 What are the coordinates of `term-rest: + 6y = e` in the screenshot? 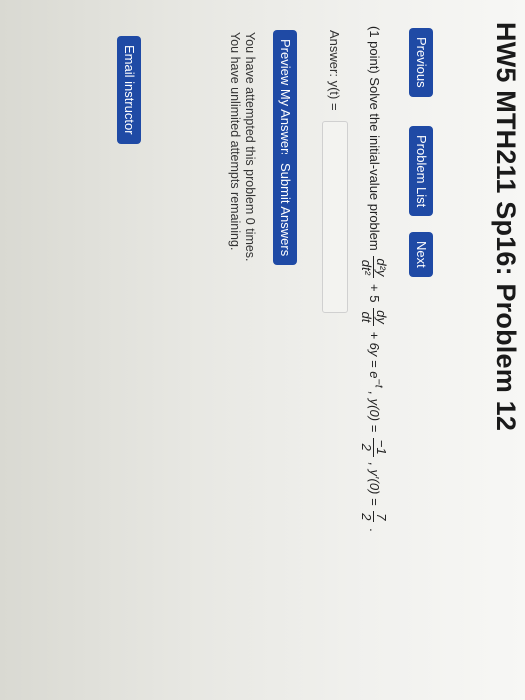 It's located at (375, 355).